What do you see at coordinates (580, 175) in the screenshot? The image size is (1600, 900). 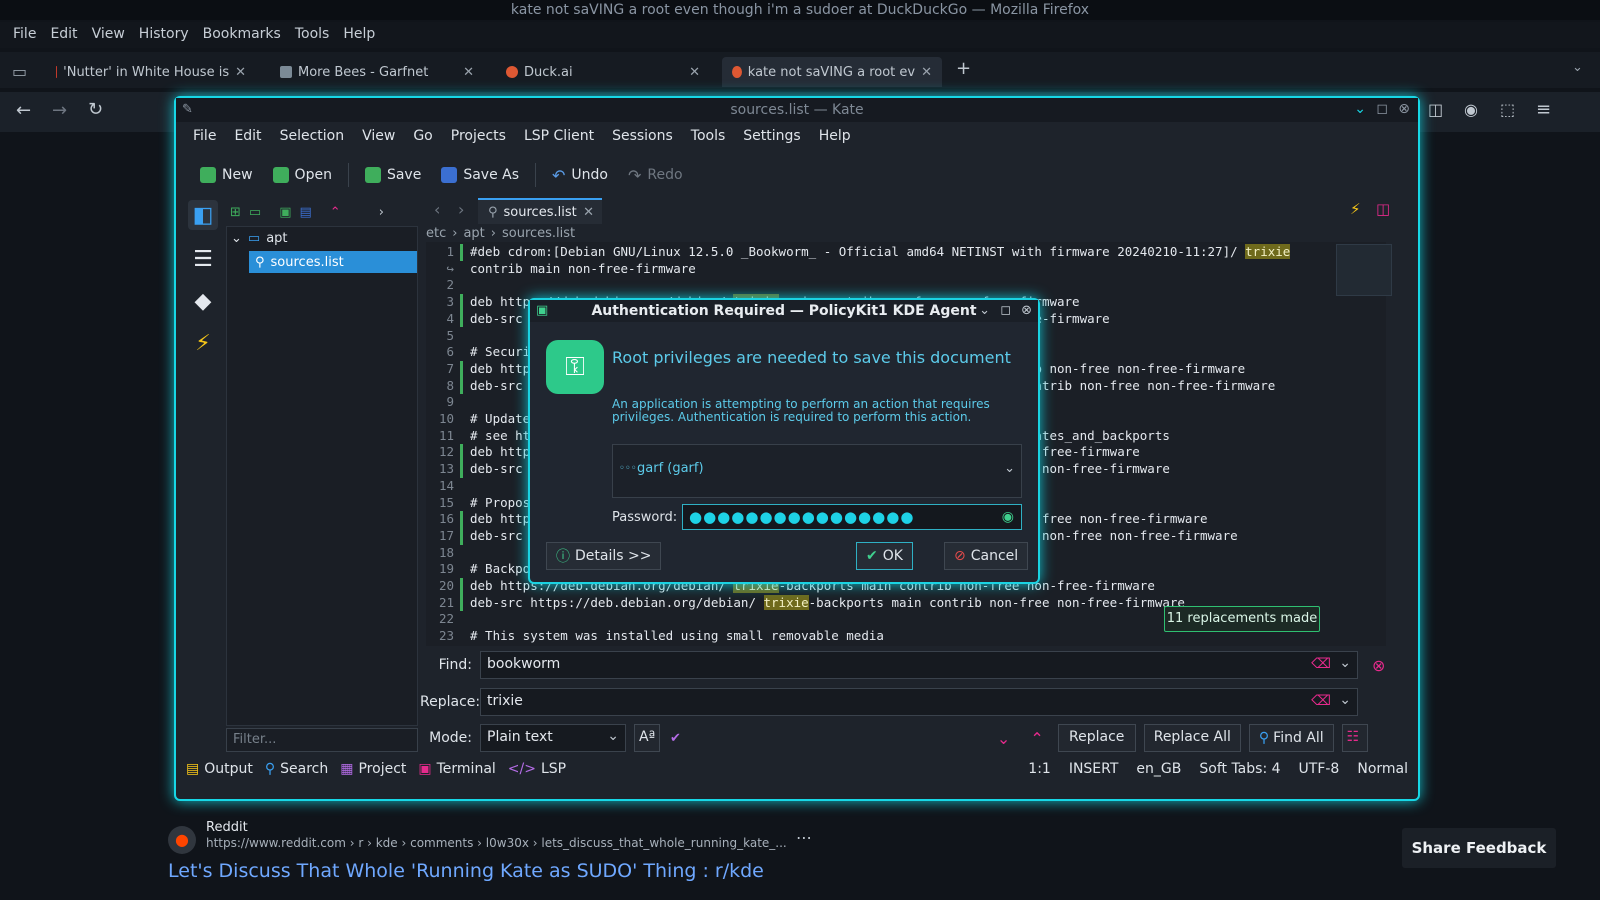 I see `undo-button: ↶ Undo` at bounding box center [580, 175].